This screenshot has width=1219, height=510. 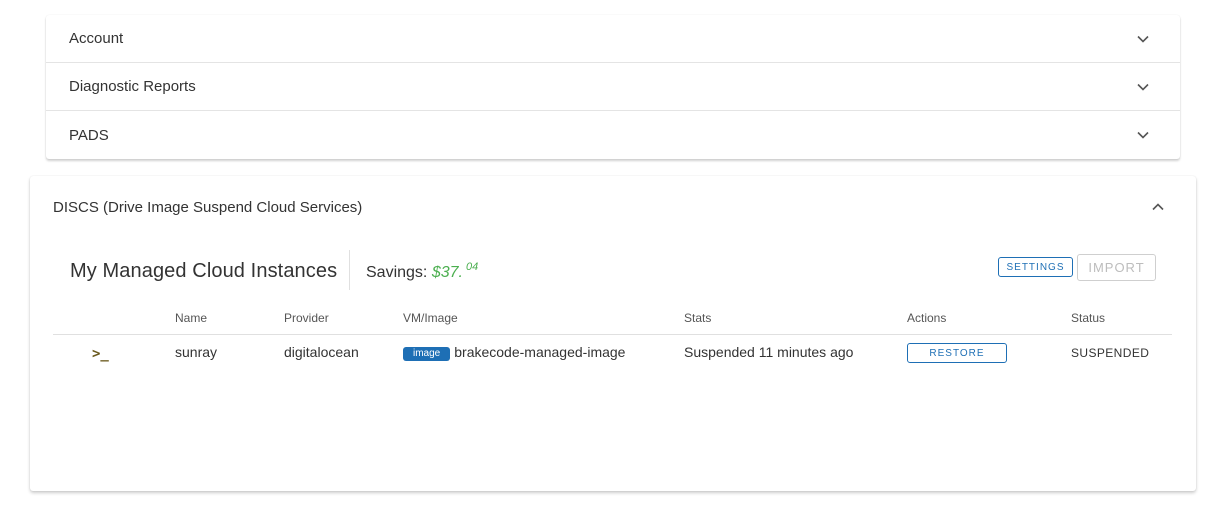 I want to click on savings-amount: $37., so click(x=447, y=272).